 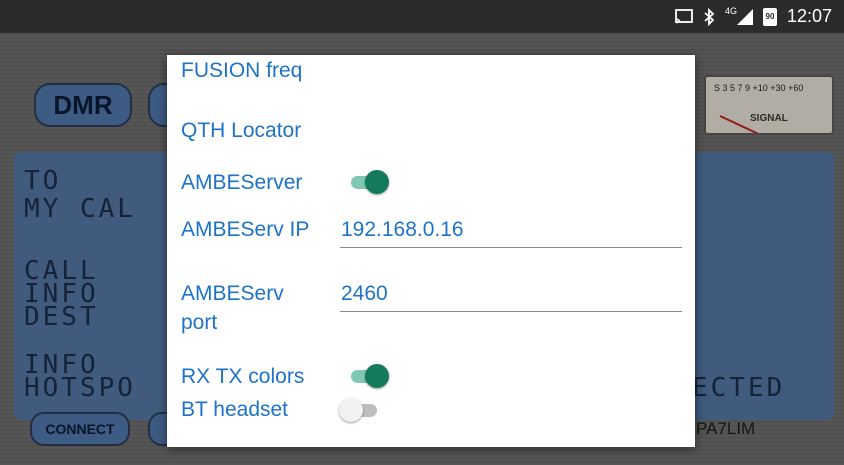 I want to click on status-bar: 4G 90 12:07, so click(x=422, y=16).